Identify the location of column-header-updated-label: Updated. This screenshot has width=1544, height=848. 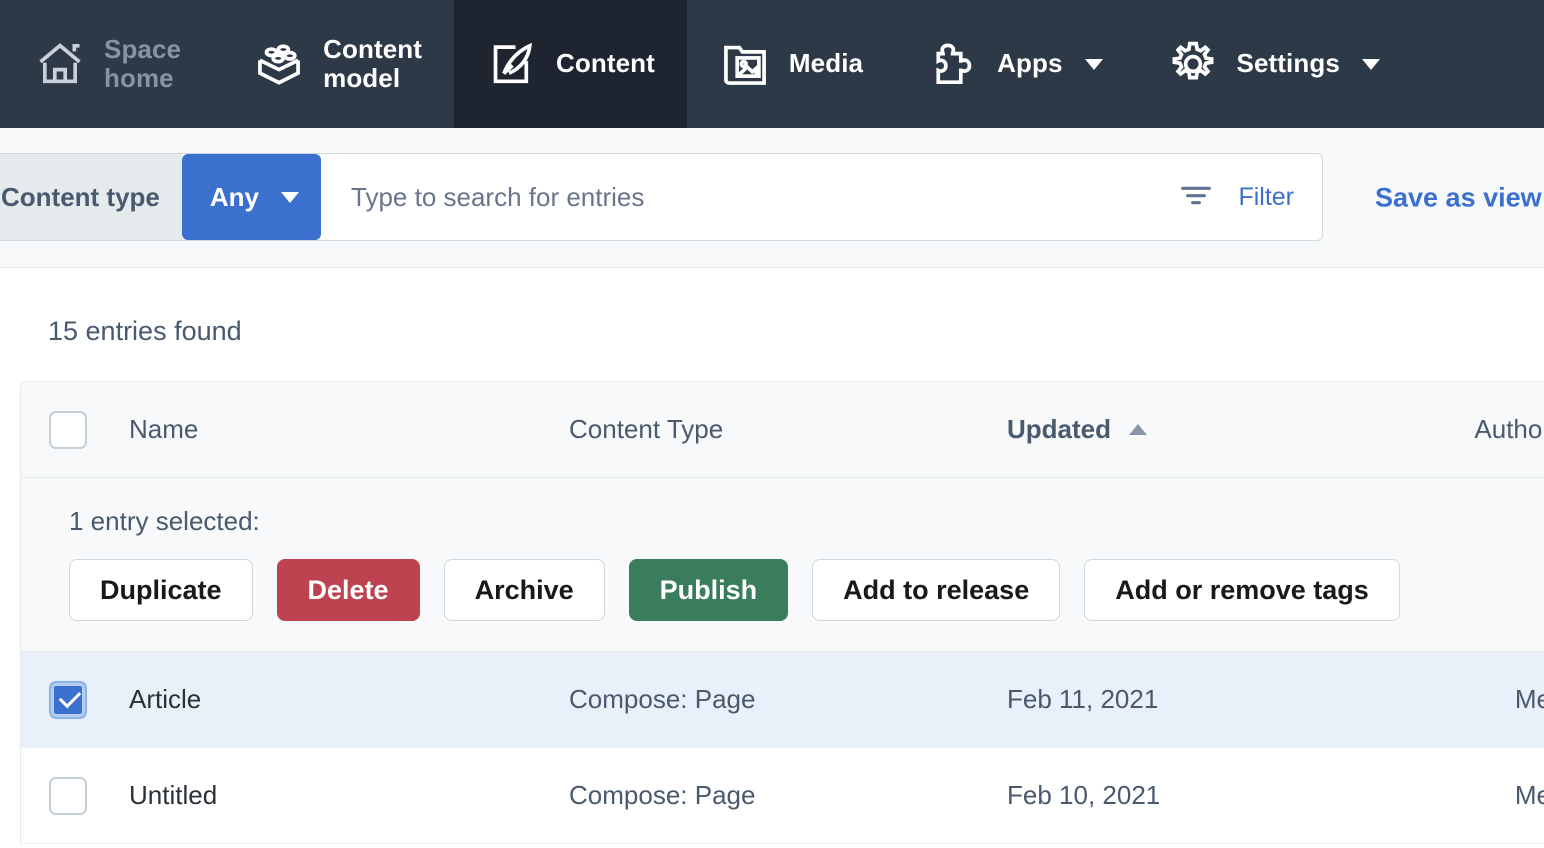
(1059, 429).